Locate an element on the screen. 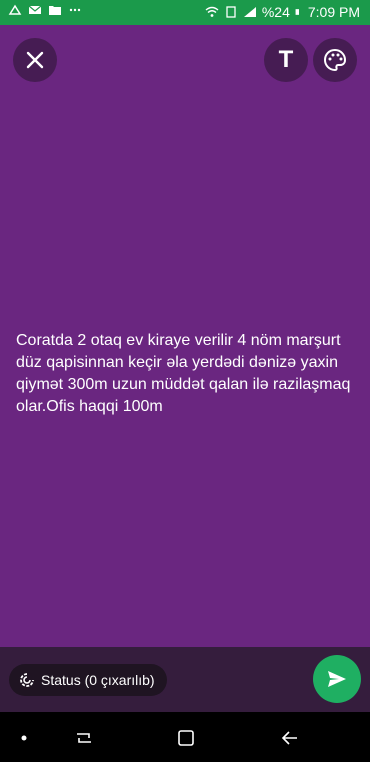  wifi-icon is located at coordinates (212, 11).